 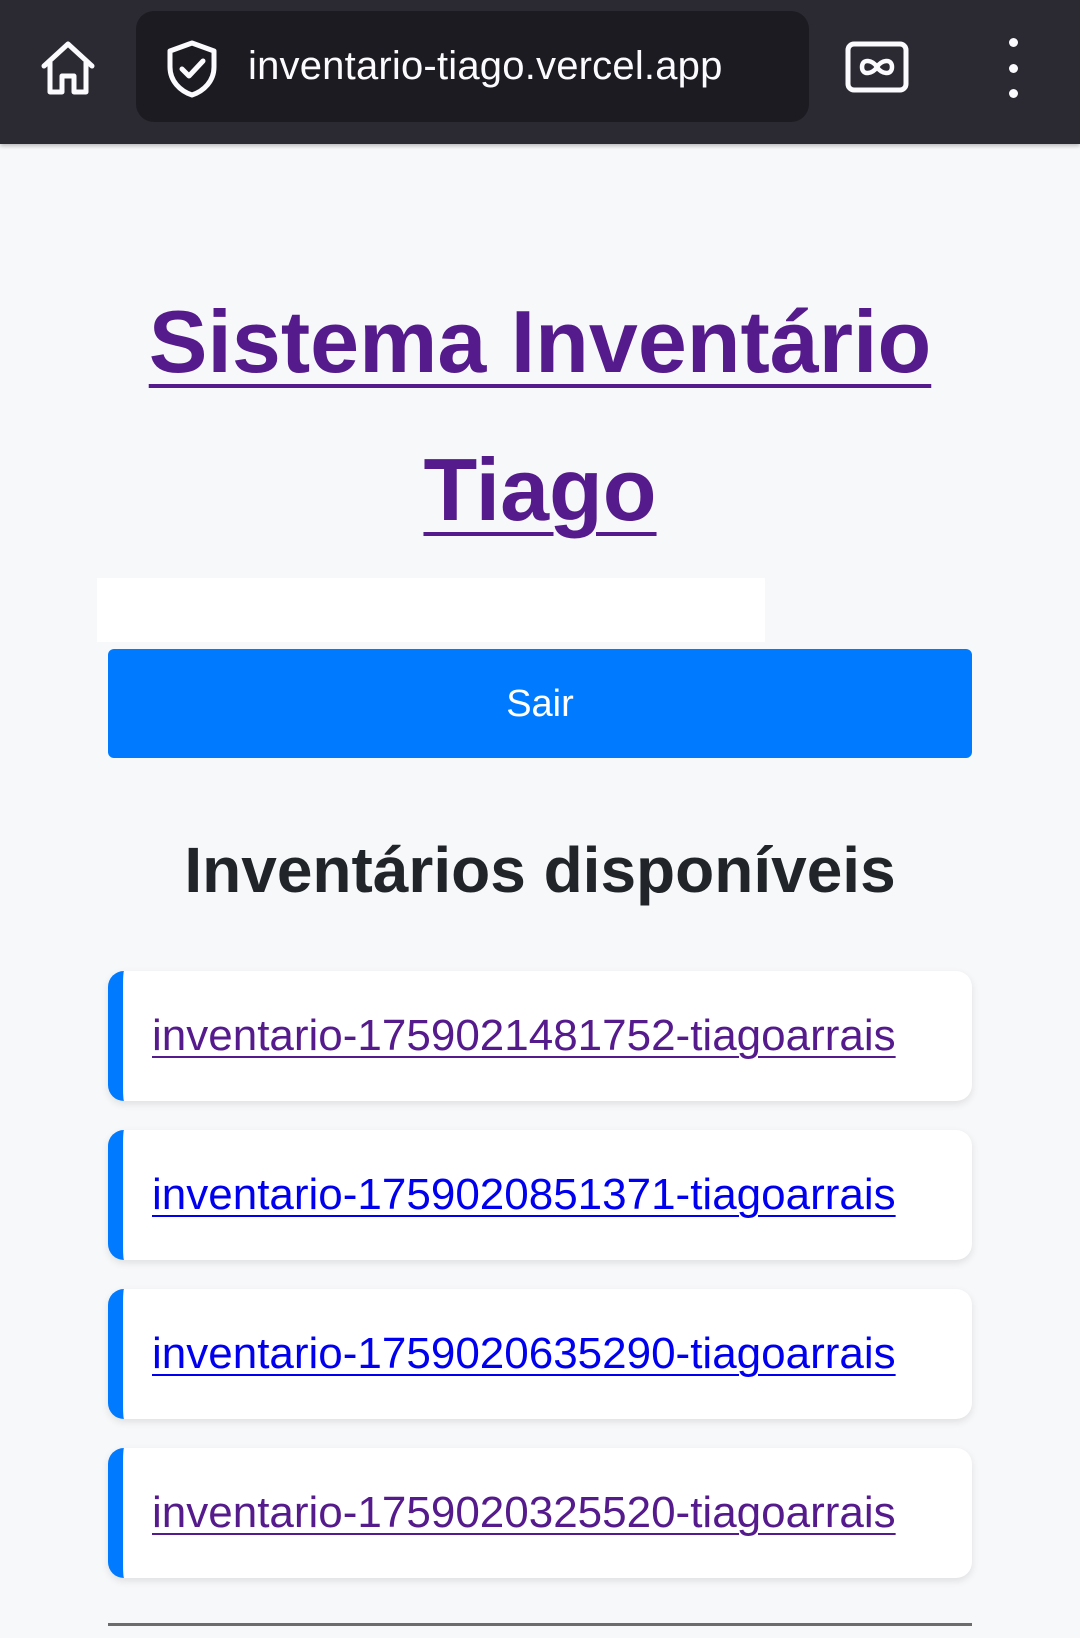 I want to click on home-icon, so click(x=68, y=68).